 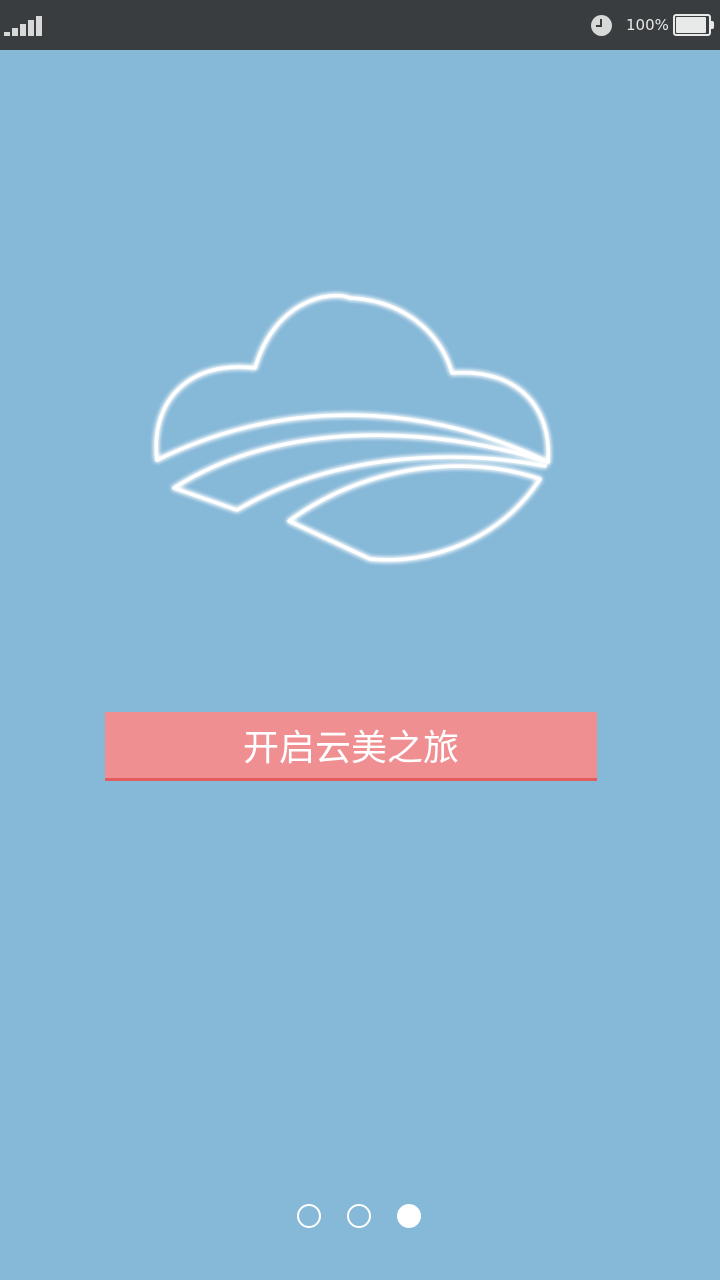 I want to click on page-dot-3-active, so click(x=409, y=1216).